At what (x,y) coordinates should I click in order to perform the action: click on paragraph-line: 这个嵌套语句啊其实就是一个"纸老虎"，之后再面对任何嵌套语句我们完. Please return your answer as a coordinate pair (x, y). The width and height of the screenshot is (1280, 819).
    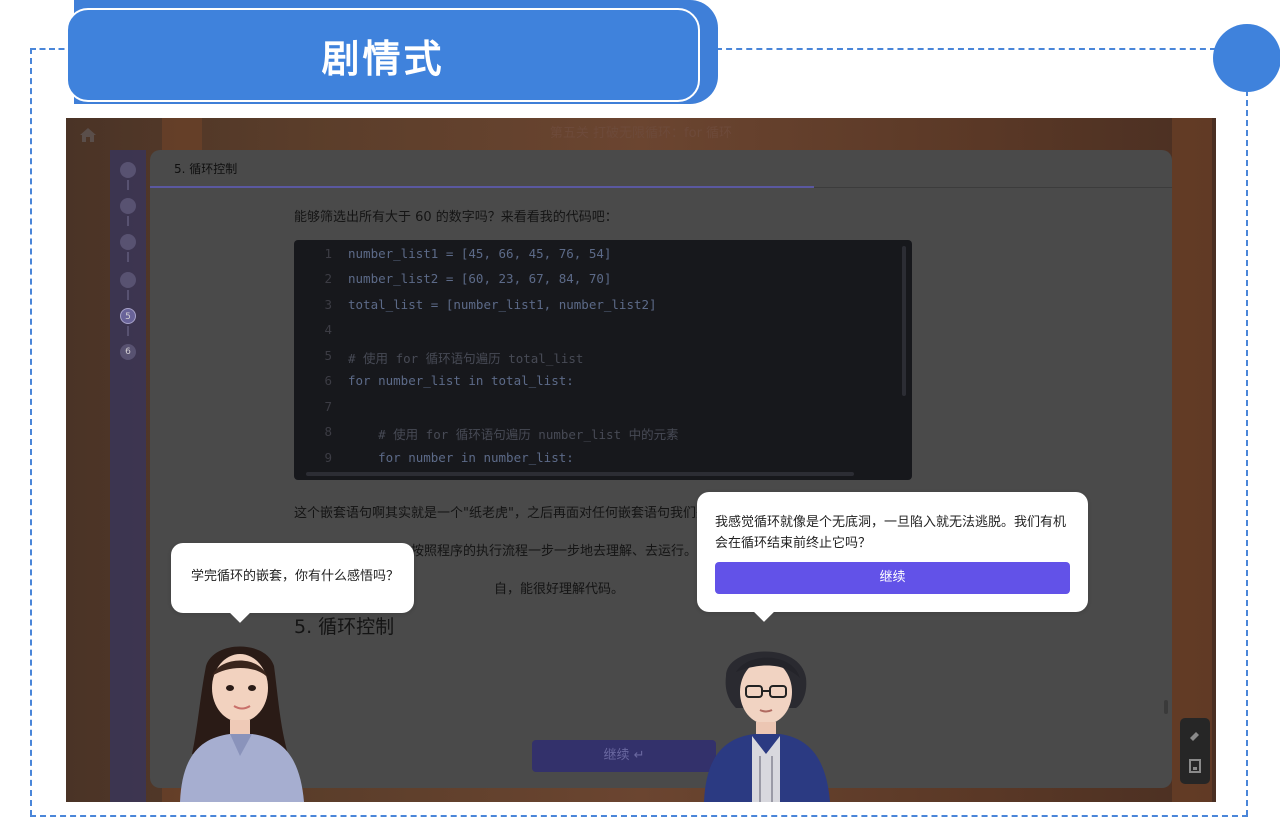
    Looking at the image, I should click on (501, 513).